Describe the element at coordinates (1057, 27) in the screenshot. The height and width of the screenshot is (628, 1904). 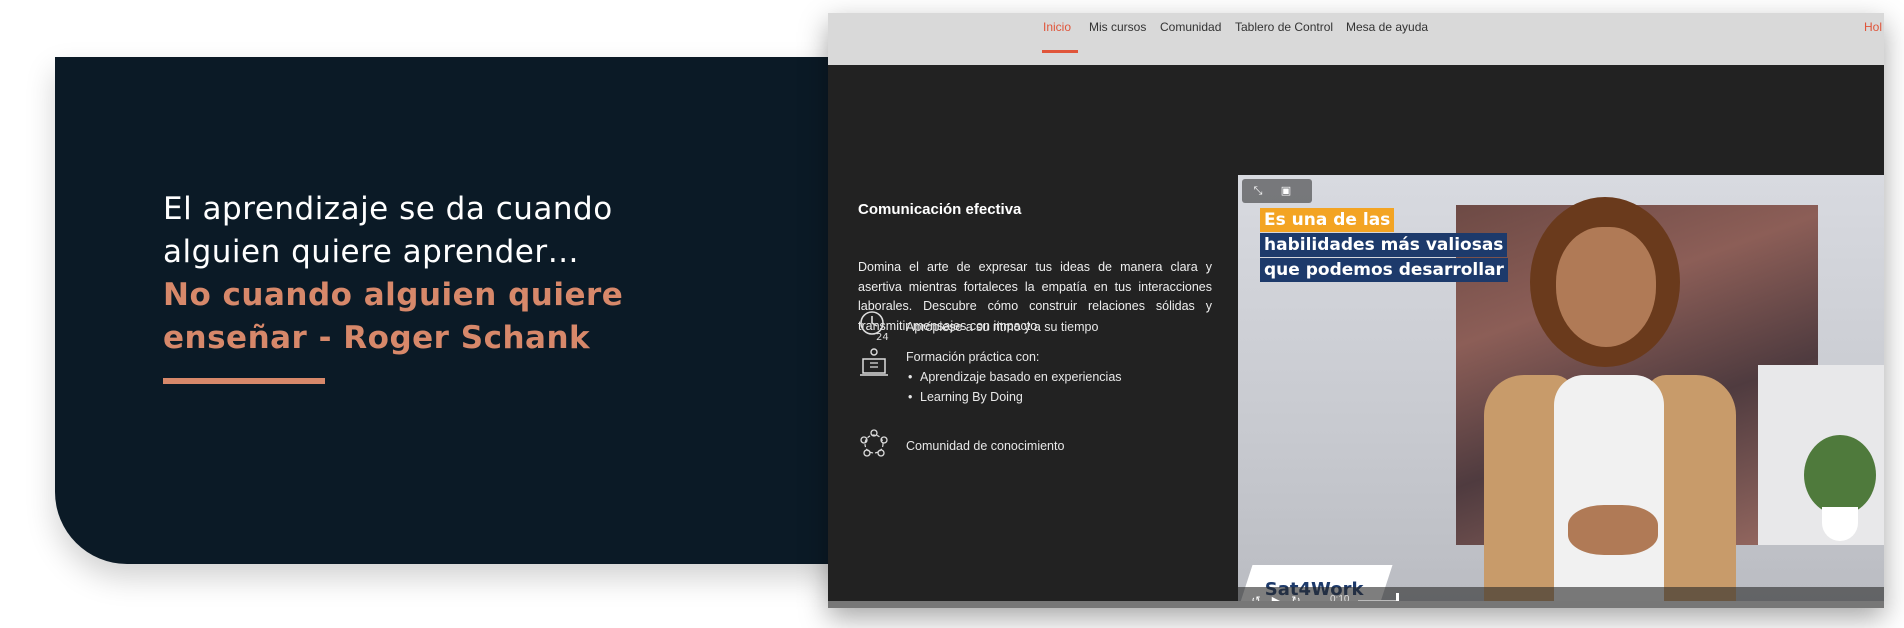
I see `nav-item-inicio: Inicio` at that location.